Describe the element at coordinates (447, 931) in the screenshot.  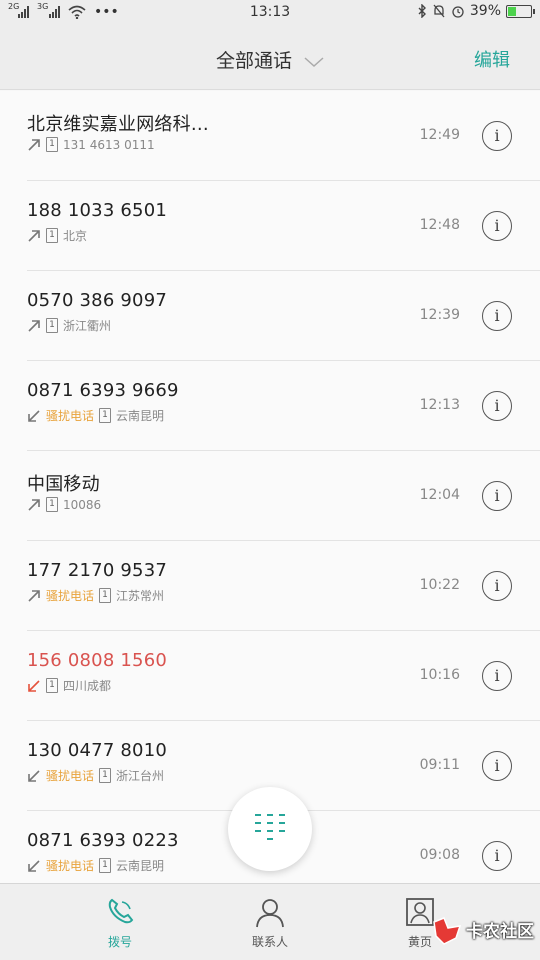
I see `watermark-logo-icon` at that location.